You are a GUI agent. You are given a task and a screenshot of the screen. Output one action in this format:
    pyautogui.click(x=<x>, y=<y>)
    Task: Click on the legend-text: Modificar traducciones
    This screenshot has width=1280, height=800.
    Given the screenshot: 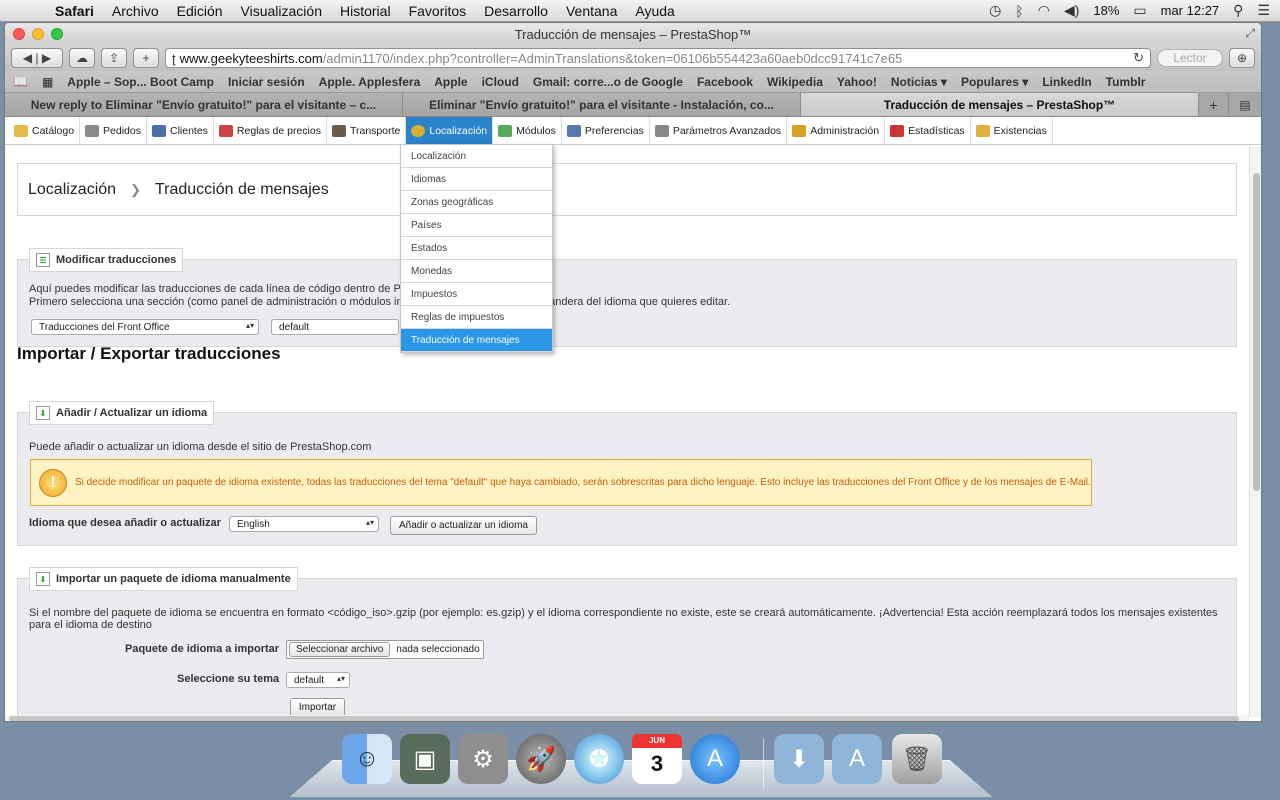 What is the action you would take?
    pyautogui.click(x=116, y=260)
    